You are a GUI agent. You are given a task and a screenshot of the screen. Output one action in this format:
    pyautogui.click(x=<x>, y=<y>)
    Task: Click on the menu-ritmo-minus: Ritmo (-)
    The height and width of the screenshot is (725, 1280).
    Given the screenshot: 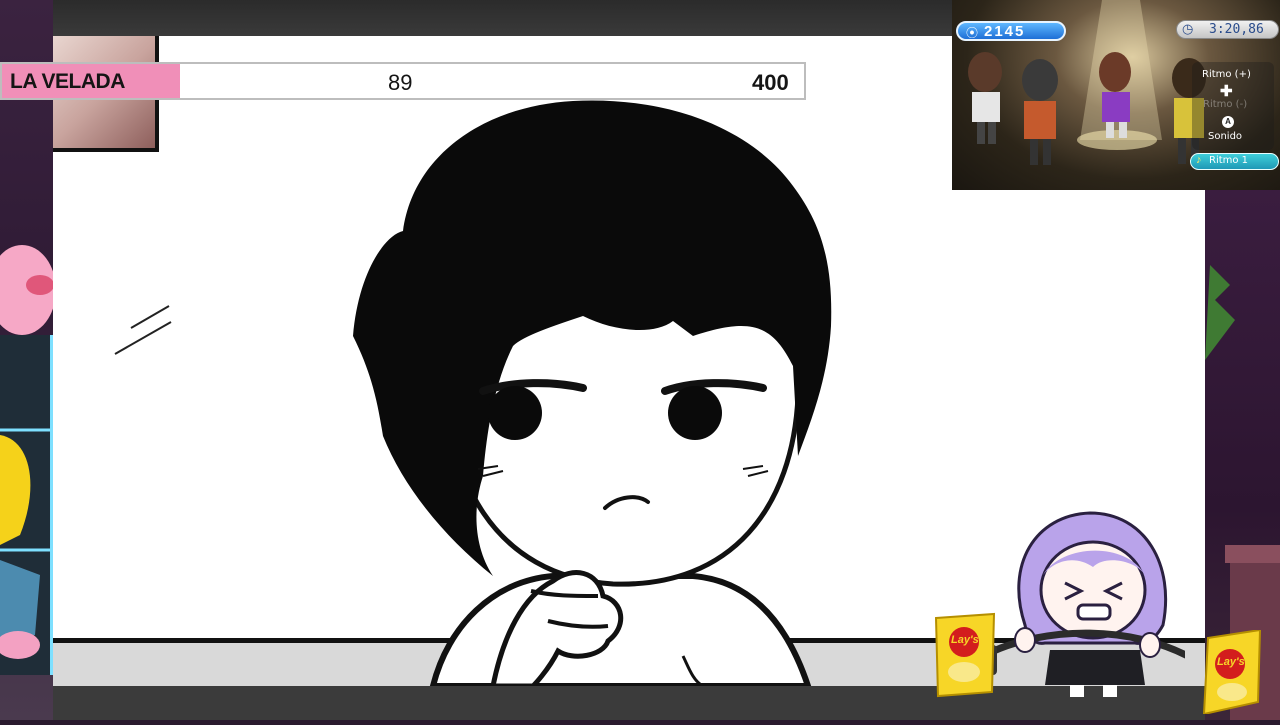 What is the action you would take?
    pyautogui.click(x=1225, y=104)
    